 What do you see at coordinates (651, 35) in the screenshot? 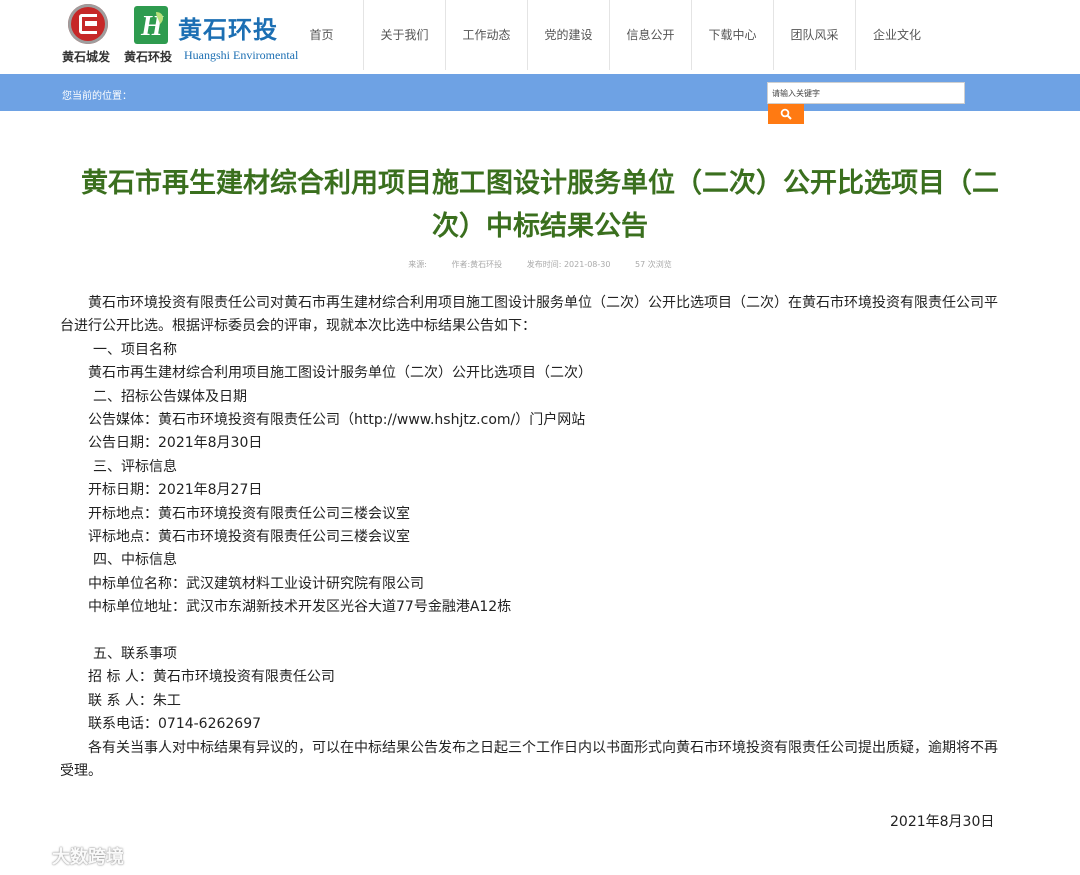
I see `nav-disclosure: 信息公开` at bounding box center [651, 35].